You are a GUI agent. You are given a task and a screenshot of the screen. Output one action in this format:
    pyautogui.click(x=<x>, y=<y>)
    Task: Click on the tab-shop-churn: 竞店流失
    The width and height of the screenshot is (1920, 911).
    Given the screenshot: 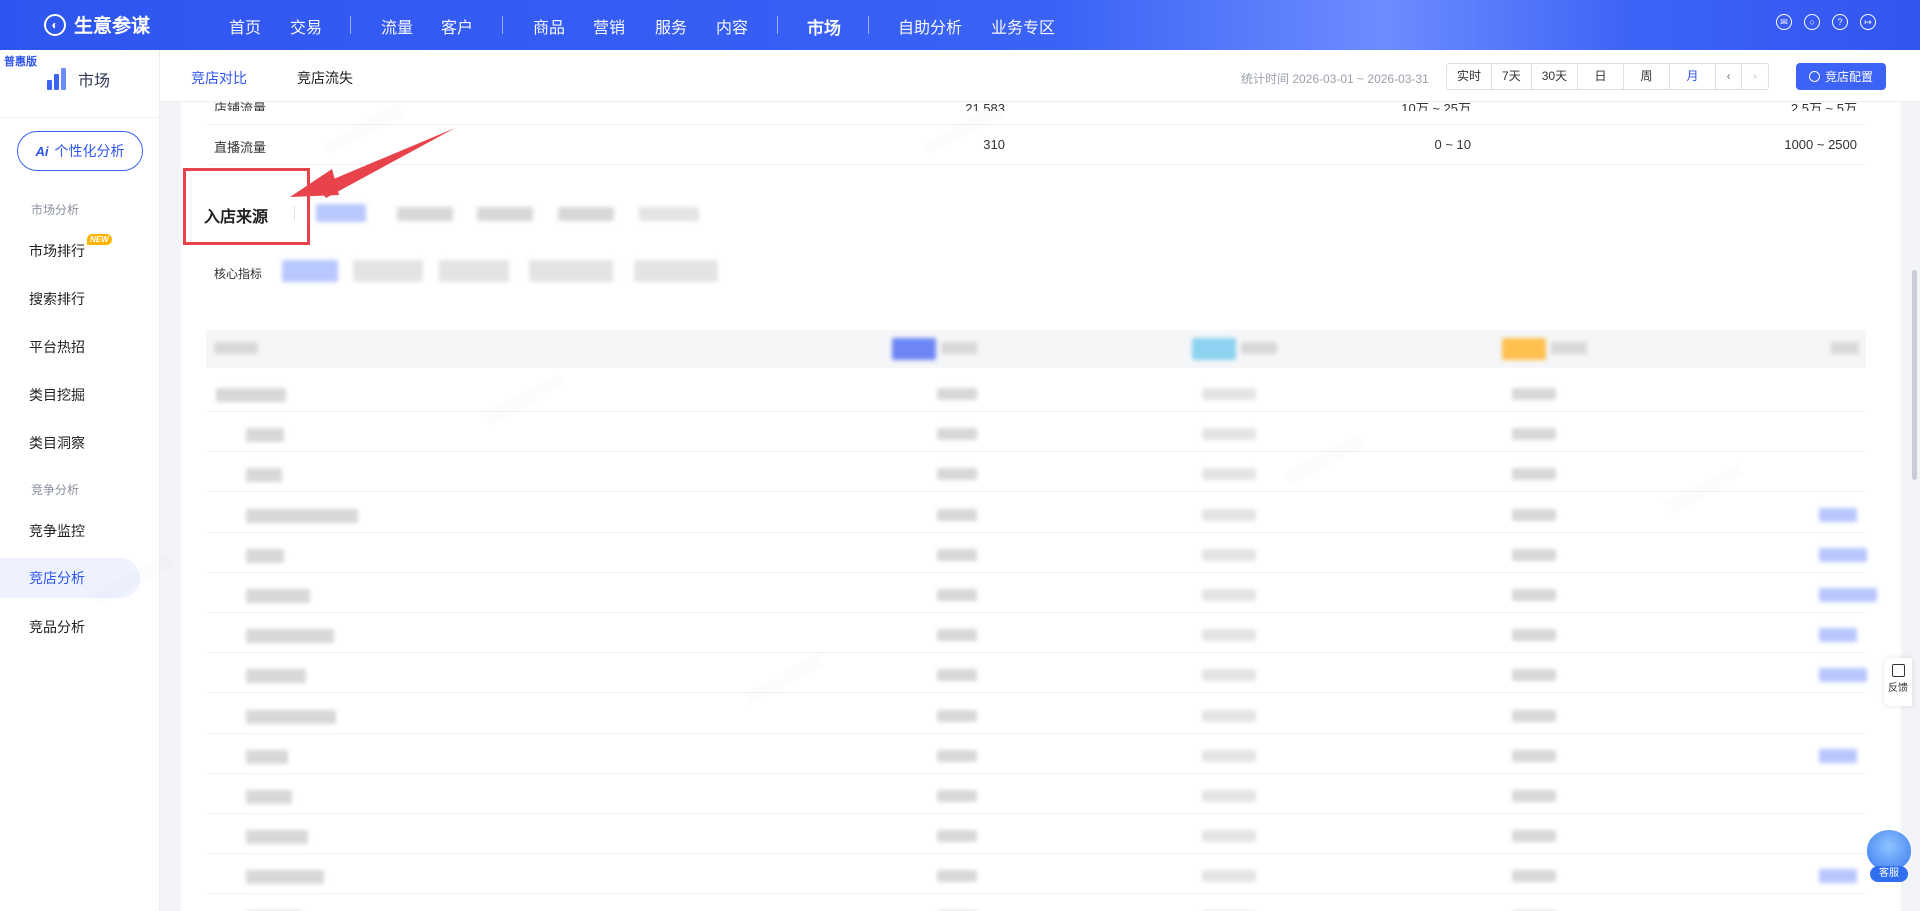 What is the action you would take?
    pyautogui.click(x=325, y=78)
    